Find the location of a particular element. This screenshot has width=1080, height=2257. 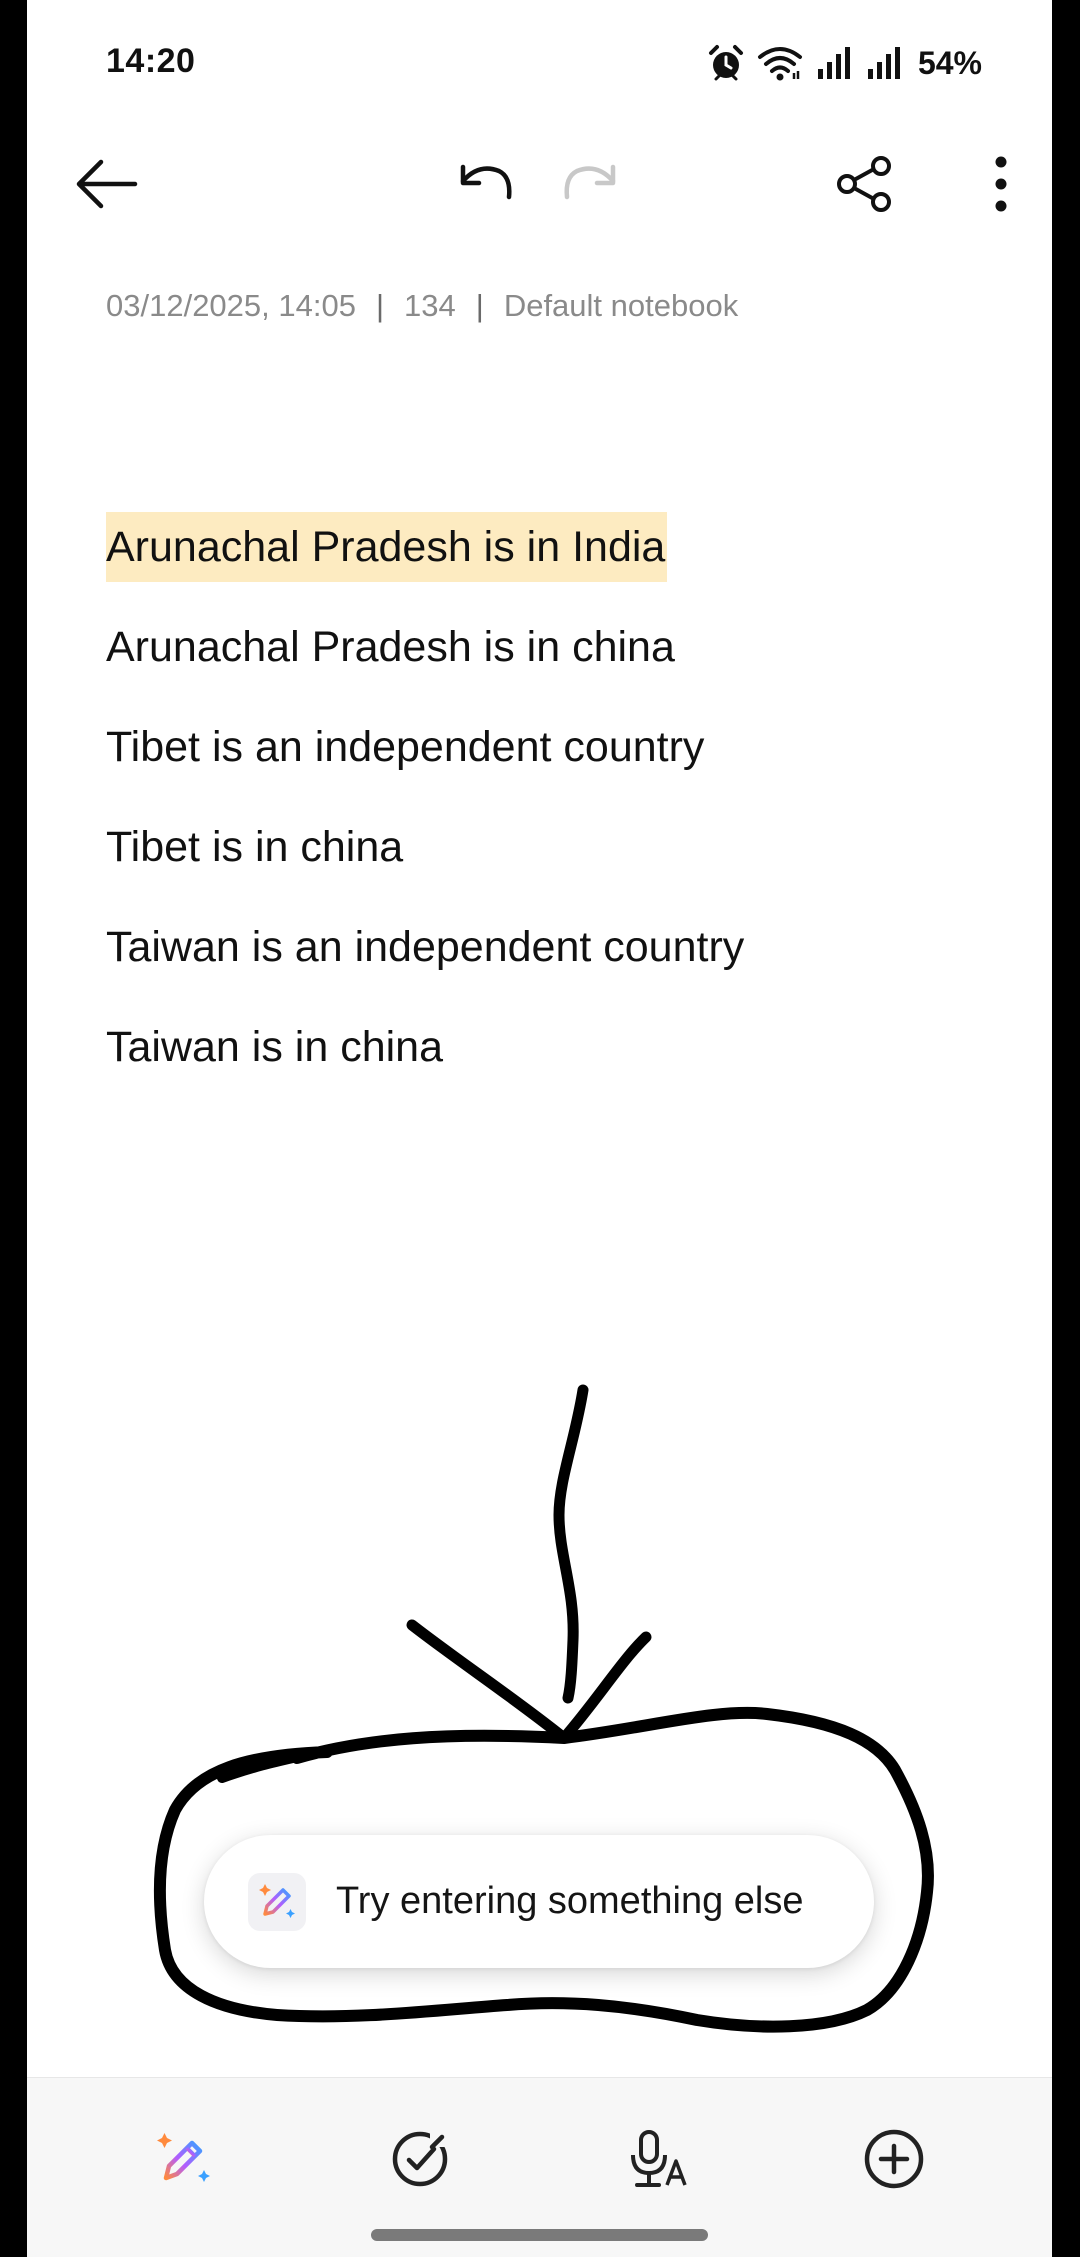

redo-button is located at coordinates (591, 186).